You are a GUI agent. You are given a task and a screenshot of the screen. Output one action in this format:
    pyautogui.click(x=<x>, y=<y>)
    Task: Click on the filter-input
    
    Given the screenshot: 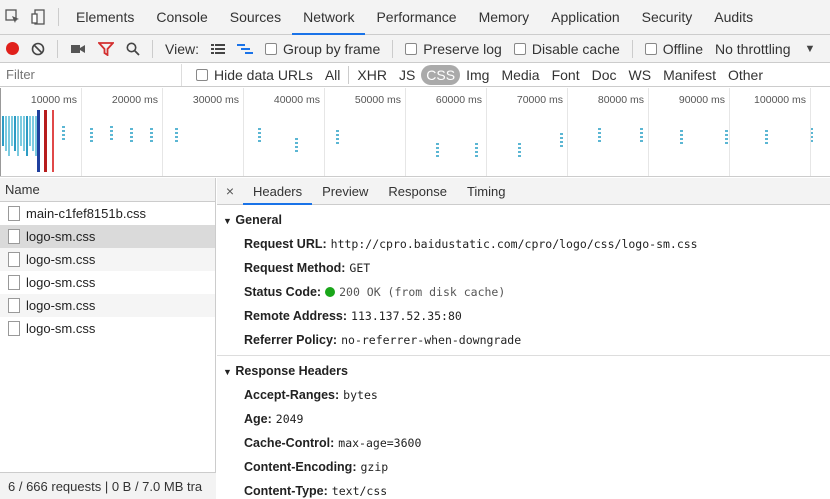 What is the action you would take?
    pyautogui.click(x=91, y=74)
    